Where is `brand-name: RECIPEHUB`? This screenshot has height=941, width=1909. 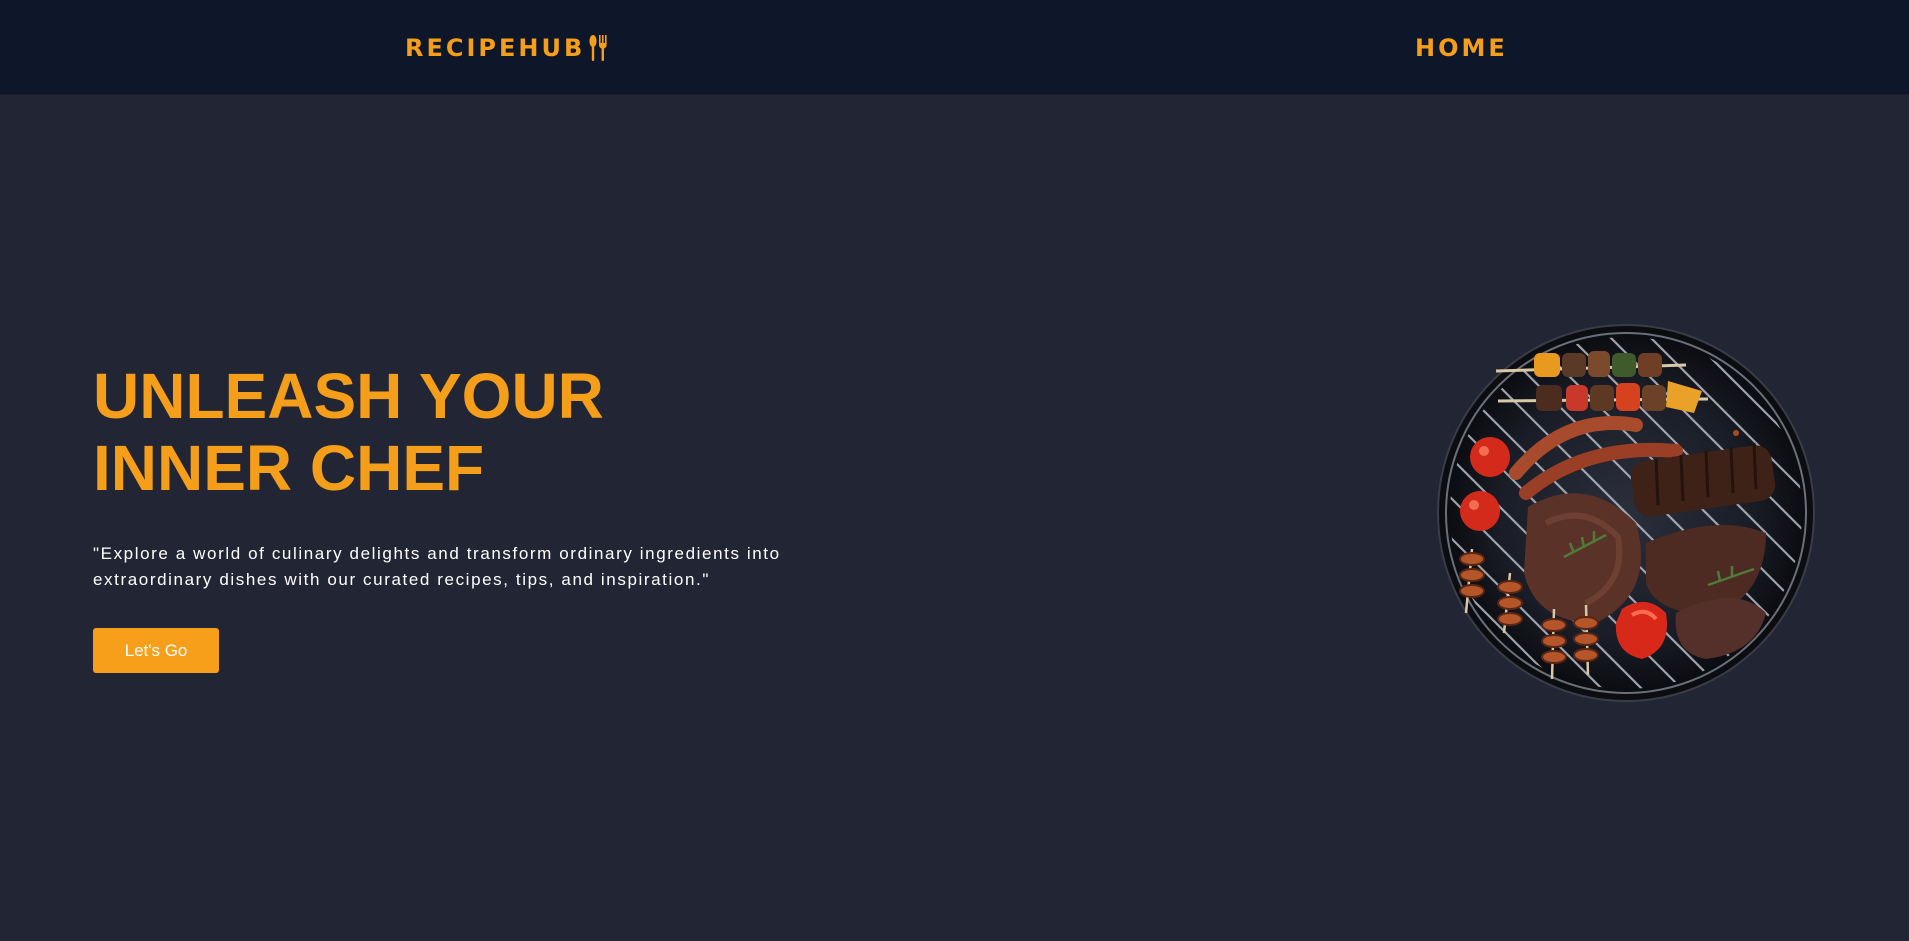 brand-name: RECIPEHUB is located at coordinates (495, 48).